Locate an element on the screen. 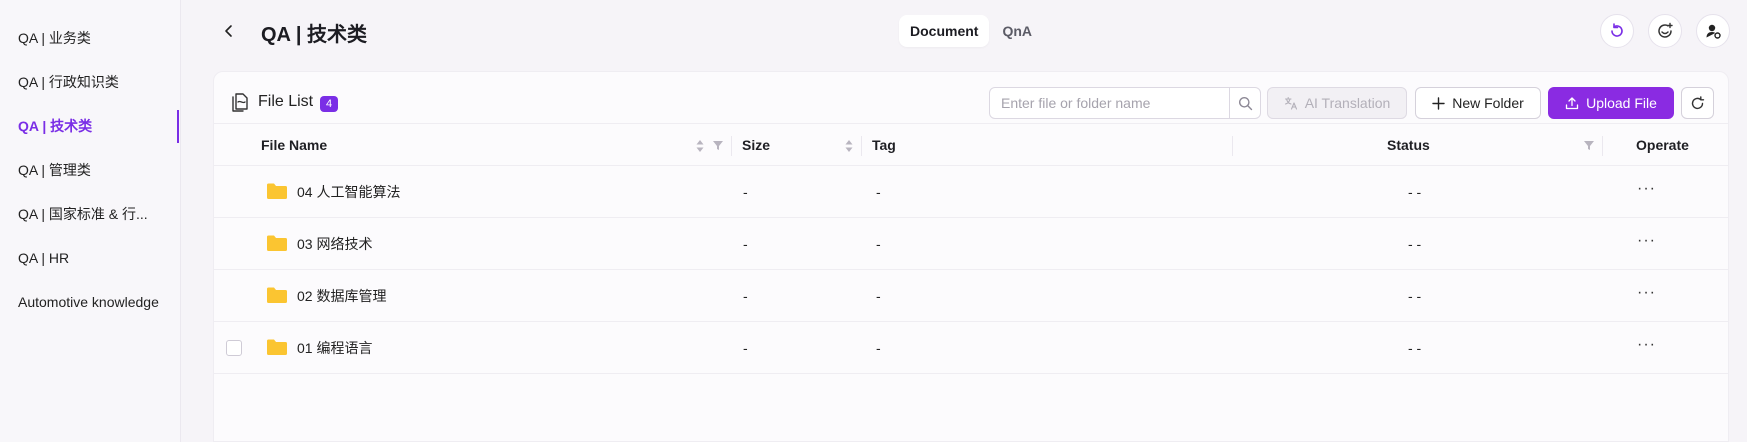 This screenshot has height=442, width=1747. upload-file-label: Upload File is located at coordinates (1621, 103).